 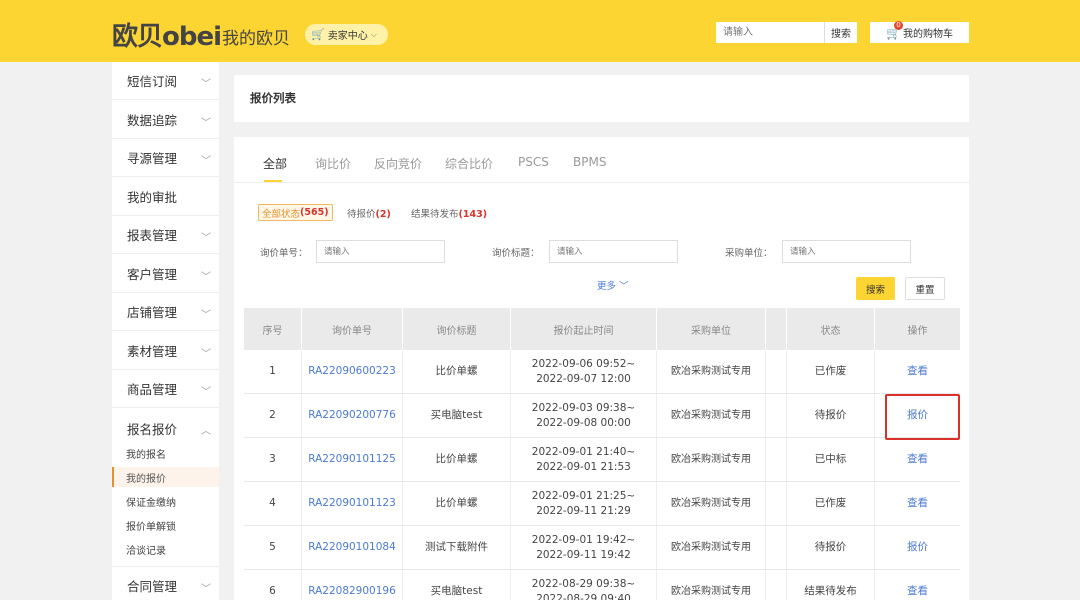 I want to click on time-end: 2022-09-08 00:00, so click(x=583, y=422).